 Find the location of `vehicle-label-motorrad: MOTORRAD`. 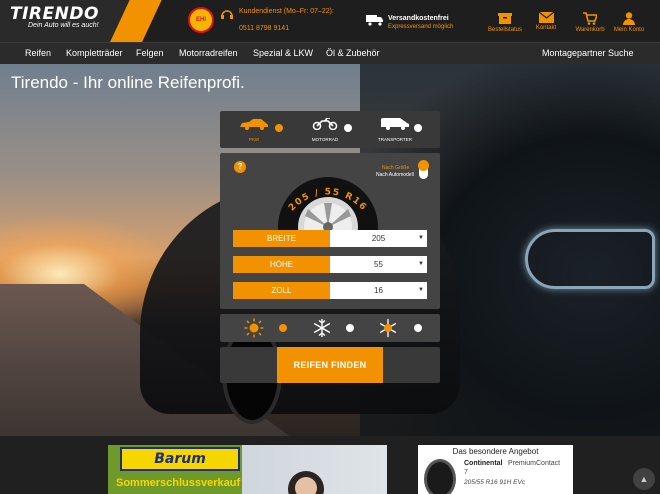

vehicle-label-motorrad: MOTORRAD is located at coordinates (325, 139).